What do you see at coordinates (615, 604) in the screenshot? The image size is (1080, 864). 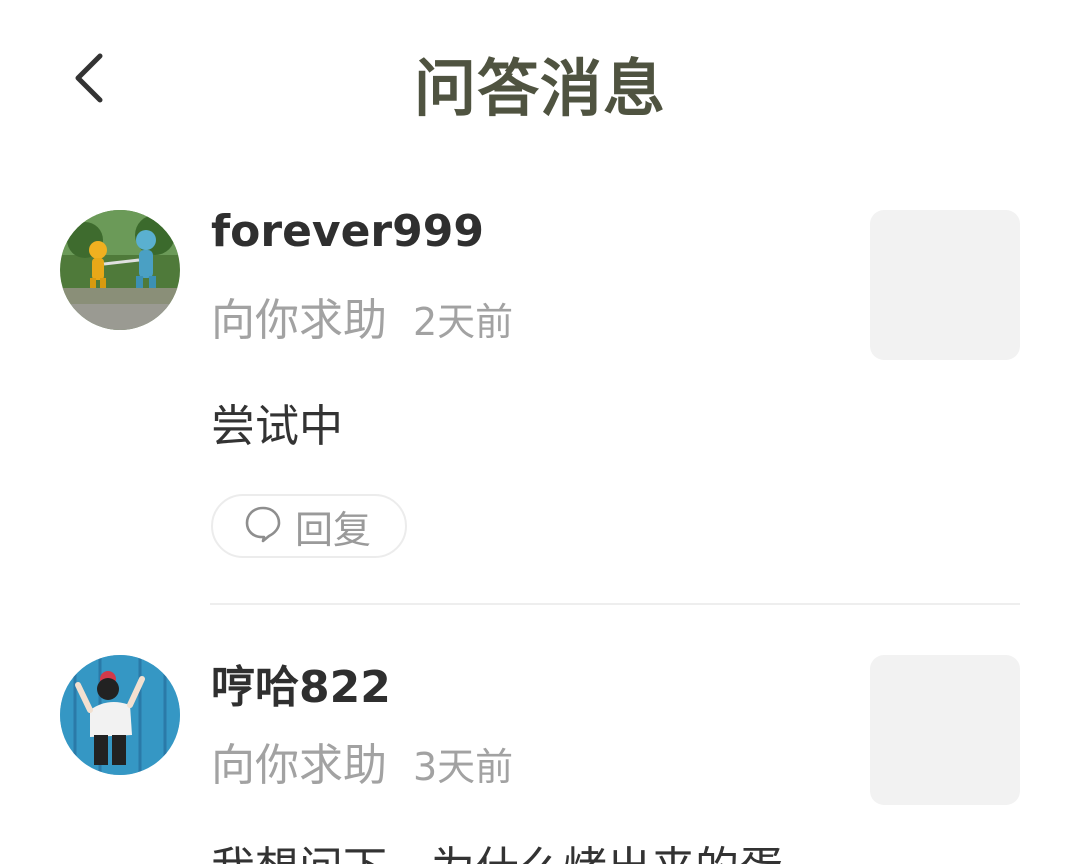 I see `divider` at bounding box center [615, 604].